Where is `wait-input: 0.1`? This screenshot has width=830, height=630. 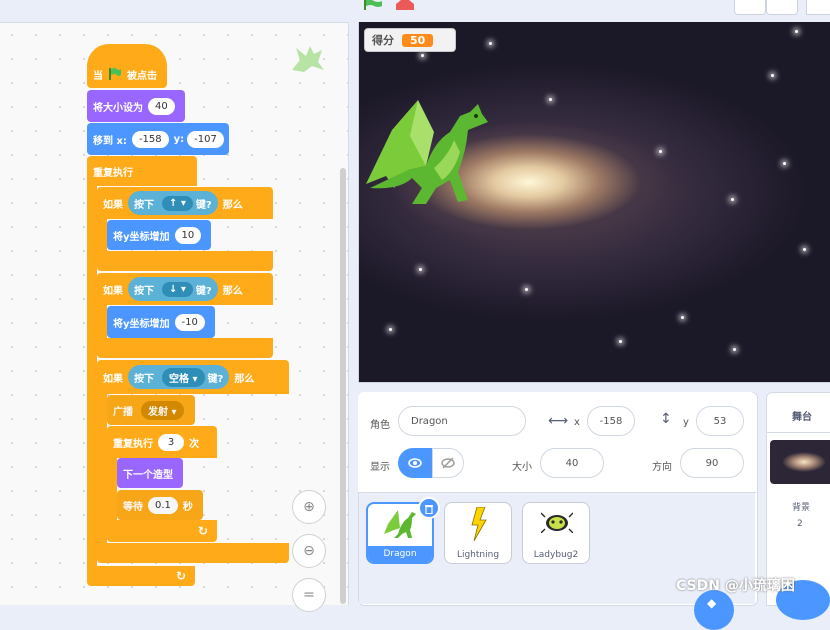
wait-input: 0.1 is located at coordinates (163, 505).